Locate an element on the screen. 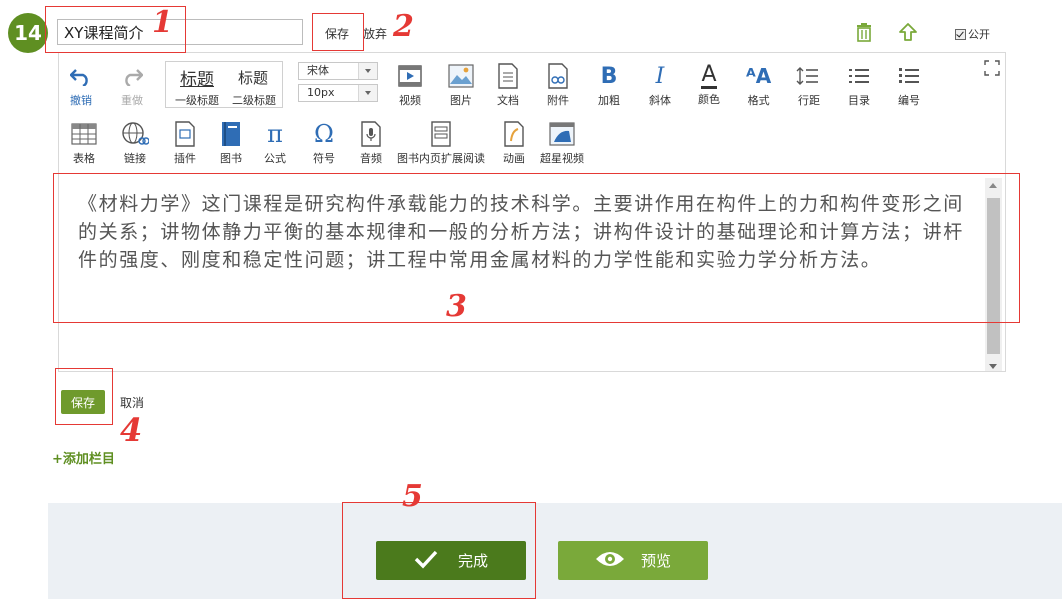 This screenshot has width=1062, height=599. link-button: 链接 is located at coordinates (135, 143).